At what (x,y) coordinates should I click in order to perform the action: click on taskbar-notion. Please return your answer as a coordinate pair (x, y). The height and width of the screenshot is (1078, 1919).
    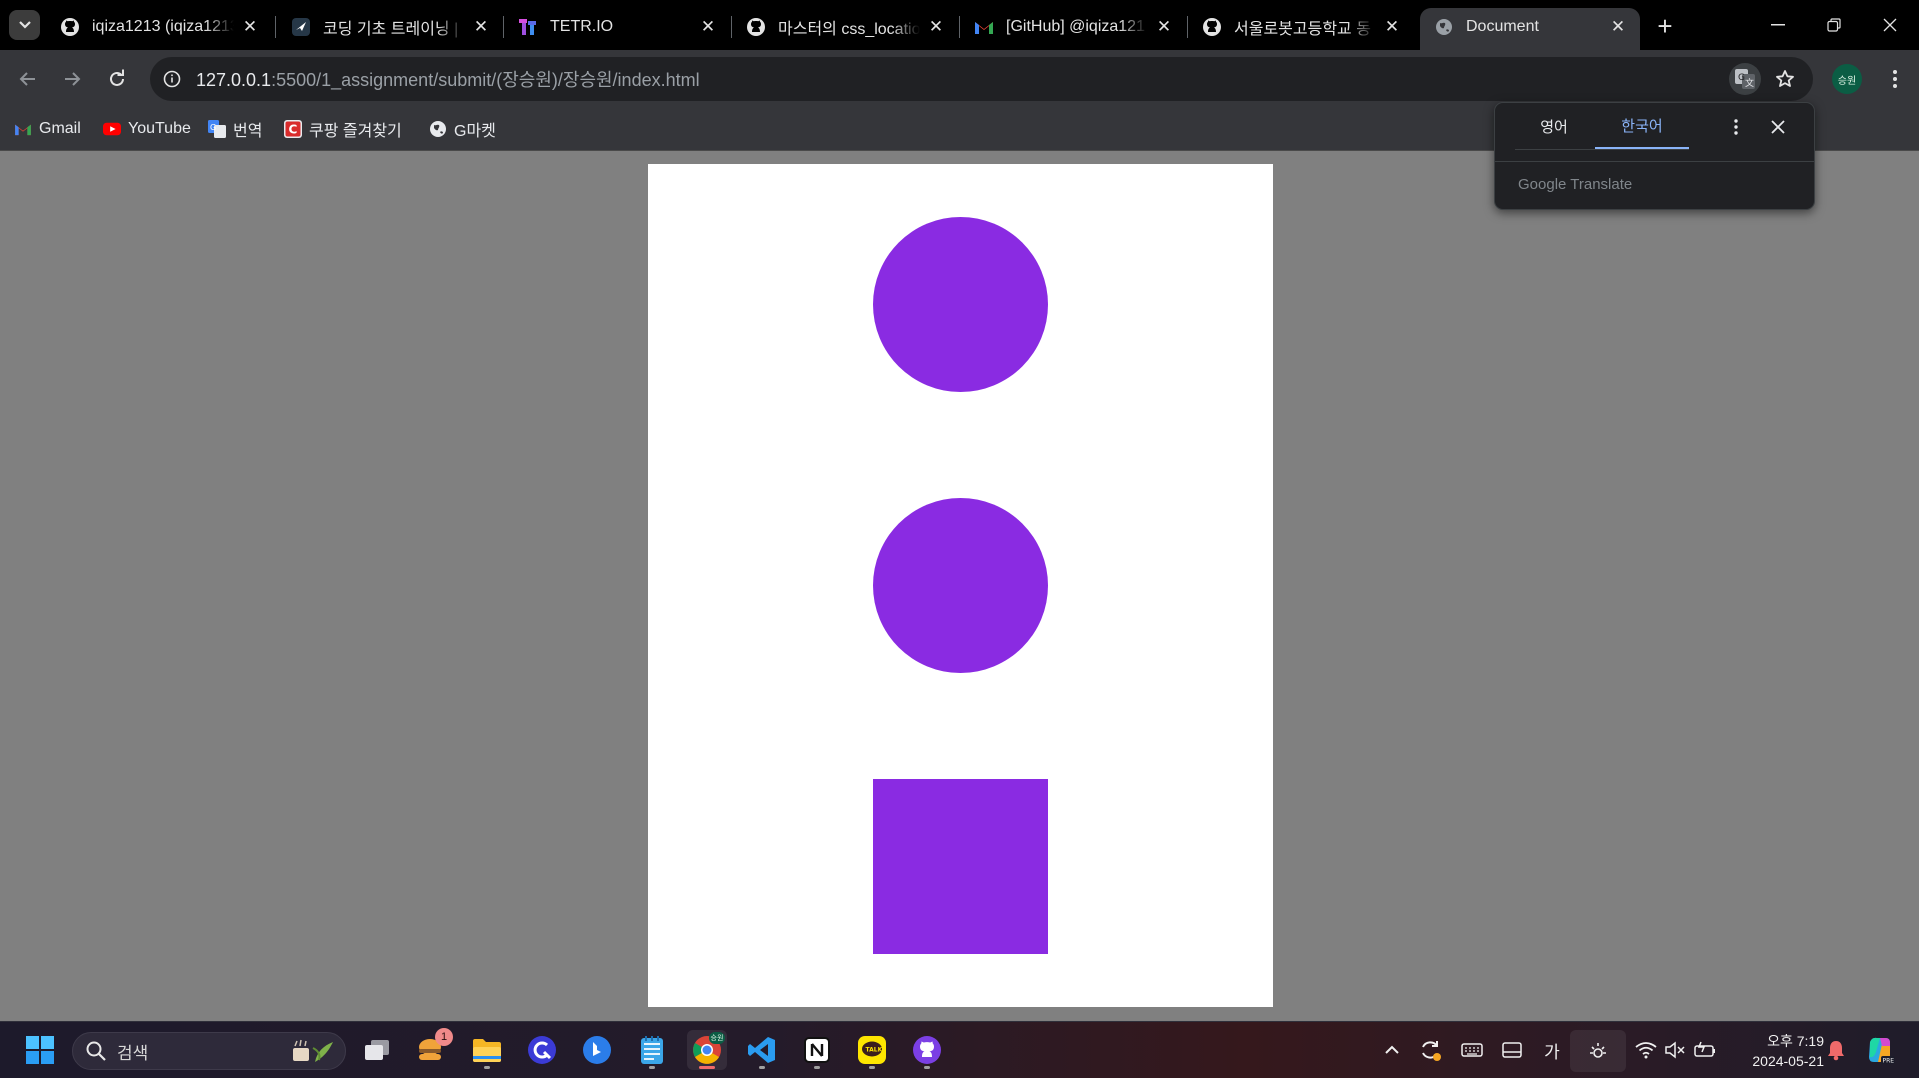
    Looking at the image, I should click on (817, 1050).